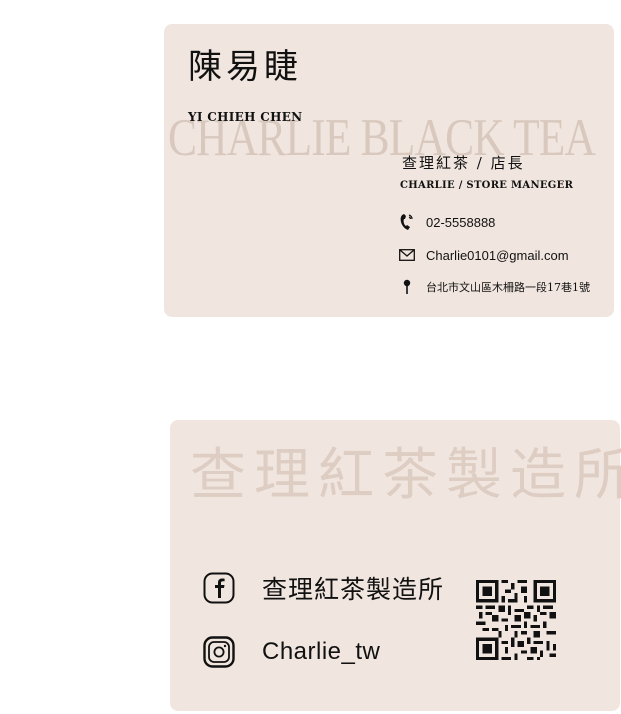 This screenshot has height=714, width=621. I want to click on location-pin-icon, so click(407, 287).